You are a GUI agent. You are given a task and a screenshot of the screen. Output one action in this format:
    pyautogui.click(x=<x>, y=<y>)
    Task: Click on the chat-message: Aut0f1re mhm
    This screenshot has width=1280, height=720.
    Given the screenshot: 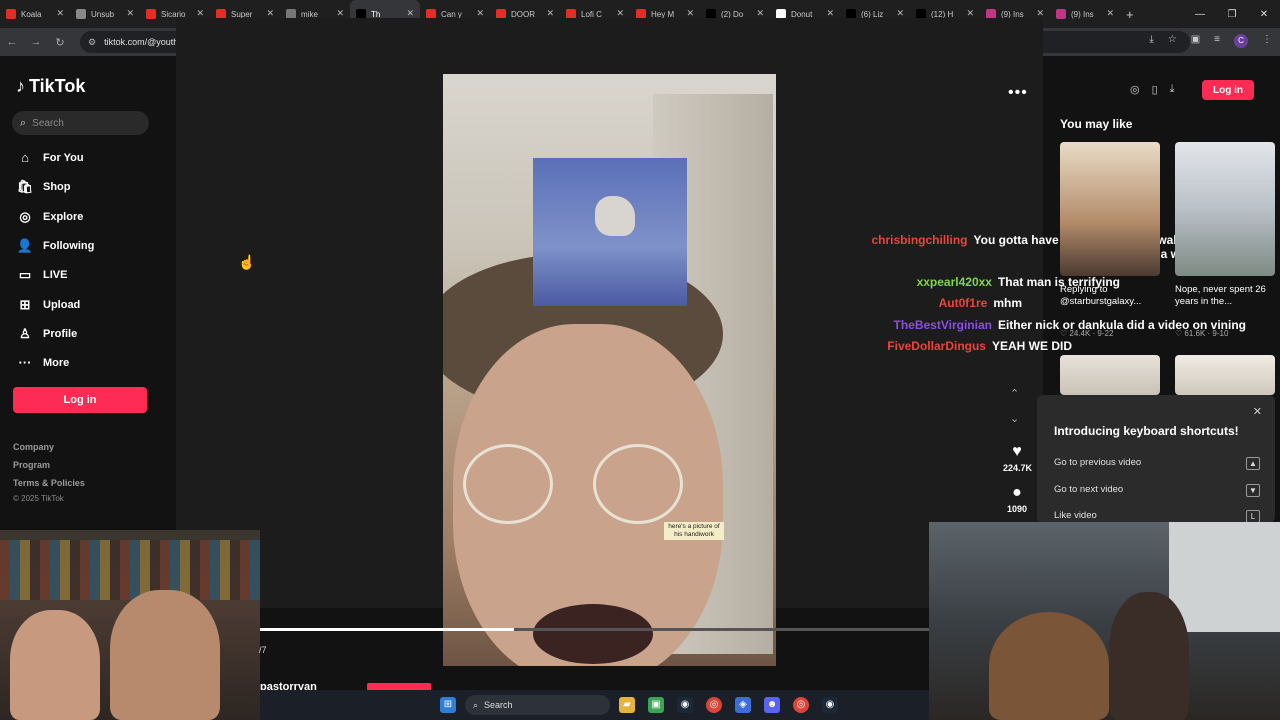 What is the action you would take?
    pyautogui.click(x=980, y=303)
    